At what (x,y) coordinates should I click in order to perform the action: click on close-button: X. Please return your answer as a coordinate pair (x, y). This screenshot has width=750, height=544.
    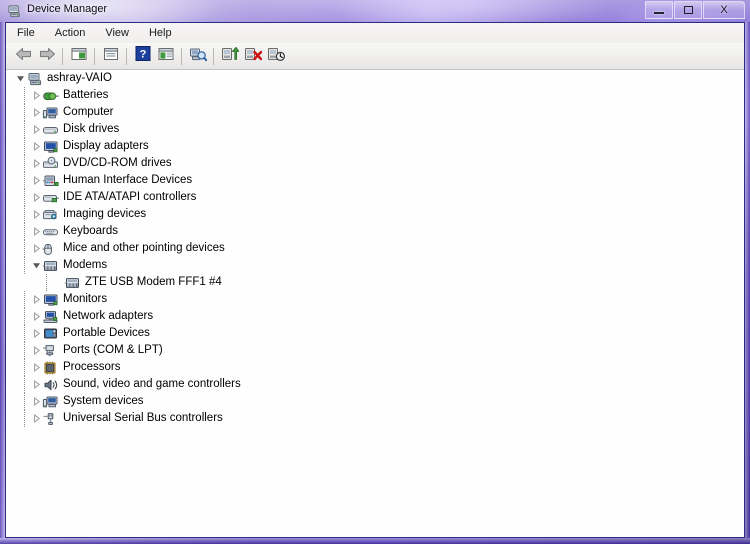
    Looking at the image, I should click on (724, 10).